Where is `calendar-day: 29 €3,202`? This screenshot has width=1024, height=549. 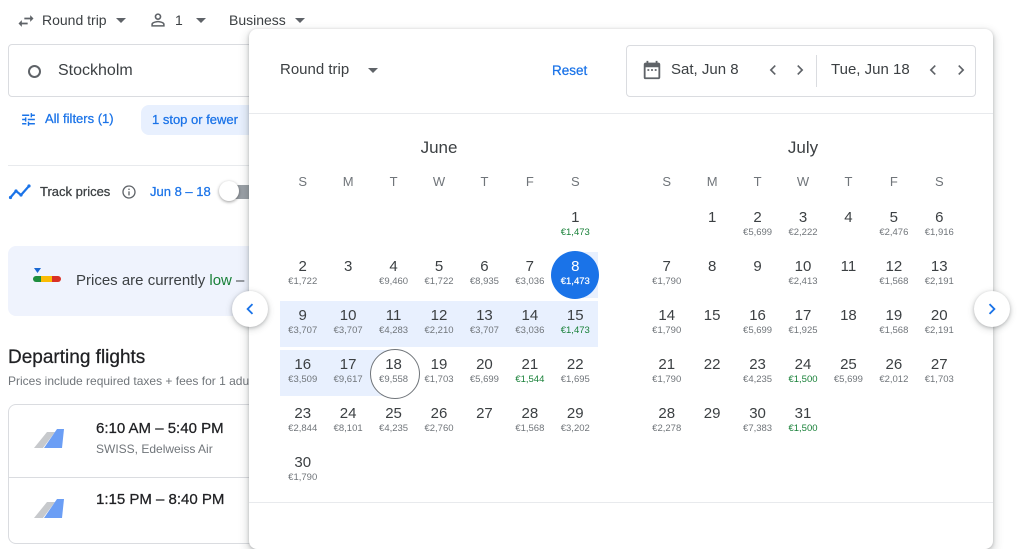
calendar-day: 29 €3,202 is located at coordinates (575, 422).